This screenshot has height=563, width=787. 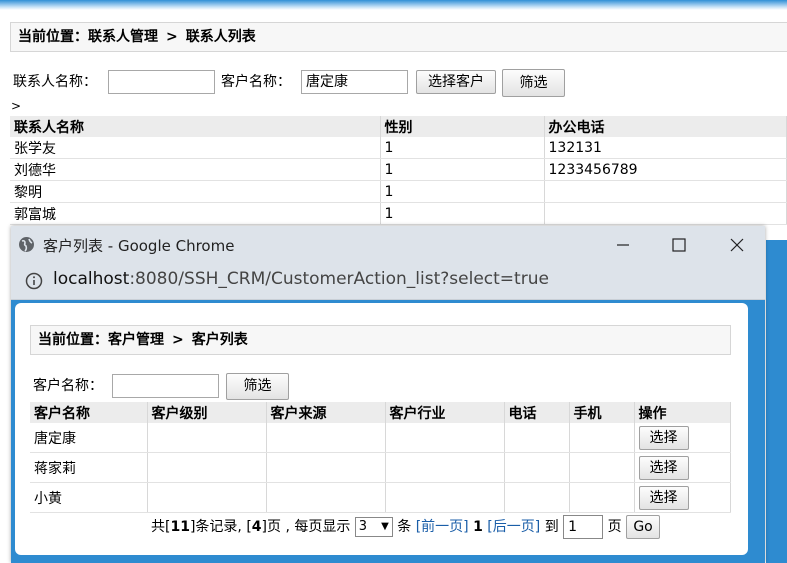 I want to click on breadcrumb-label: 当前位置：, so click(x=73, y=340).